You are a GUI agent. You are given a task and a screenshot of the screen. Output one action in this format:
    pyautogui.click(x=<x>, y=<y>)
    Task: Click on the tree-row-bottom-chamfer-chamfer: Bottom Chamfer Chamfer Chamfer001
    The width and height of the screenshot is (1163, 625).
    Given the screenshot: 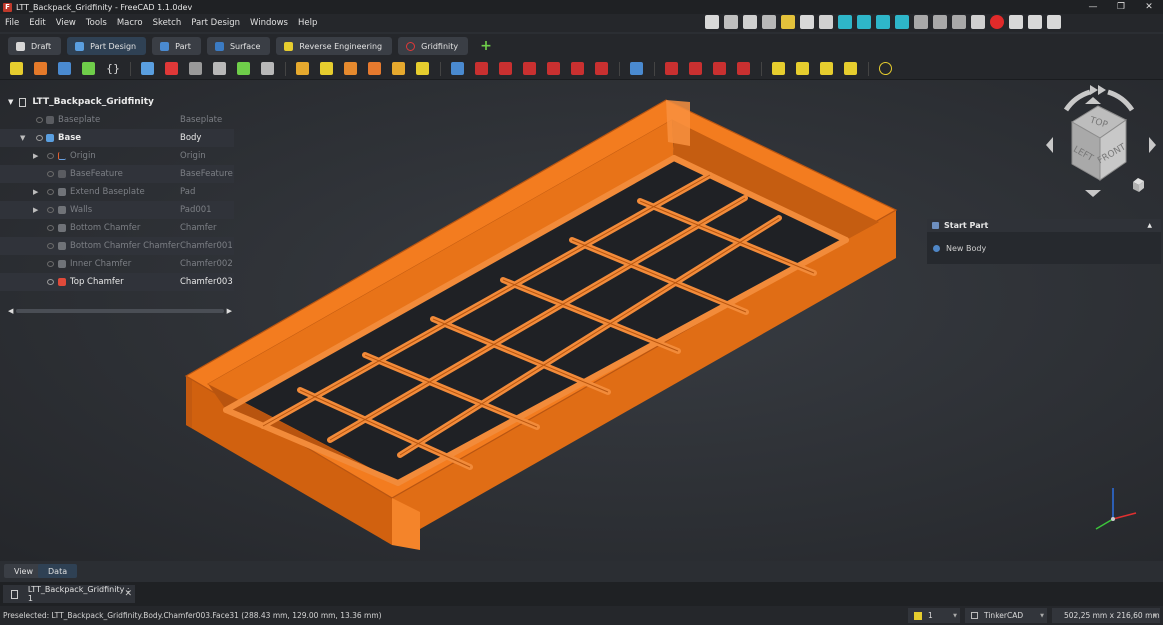 What is the action you would take?
    pyautogui.click(x=117, y=246)
    